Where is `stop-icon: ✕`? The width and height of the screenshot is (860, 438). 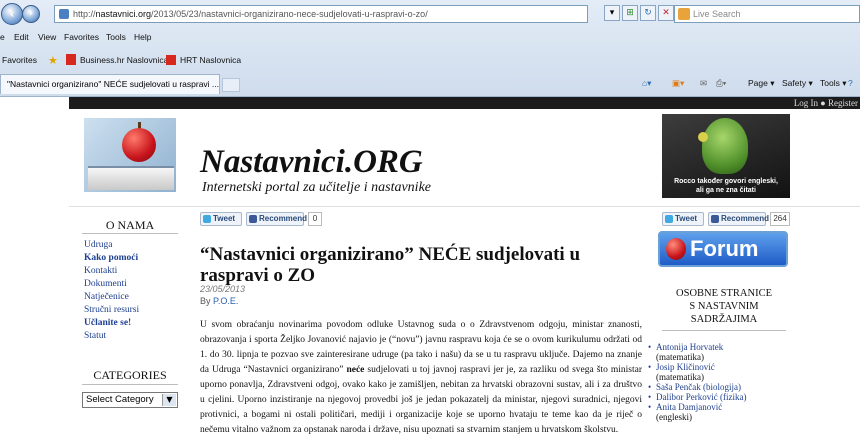
stop-icon: ✕ is located at coordinates (666, 13).